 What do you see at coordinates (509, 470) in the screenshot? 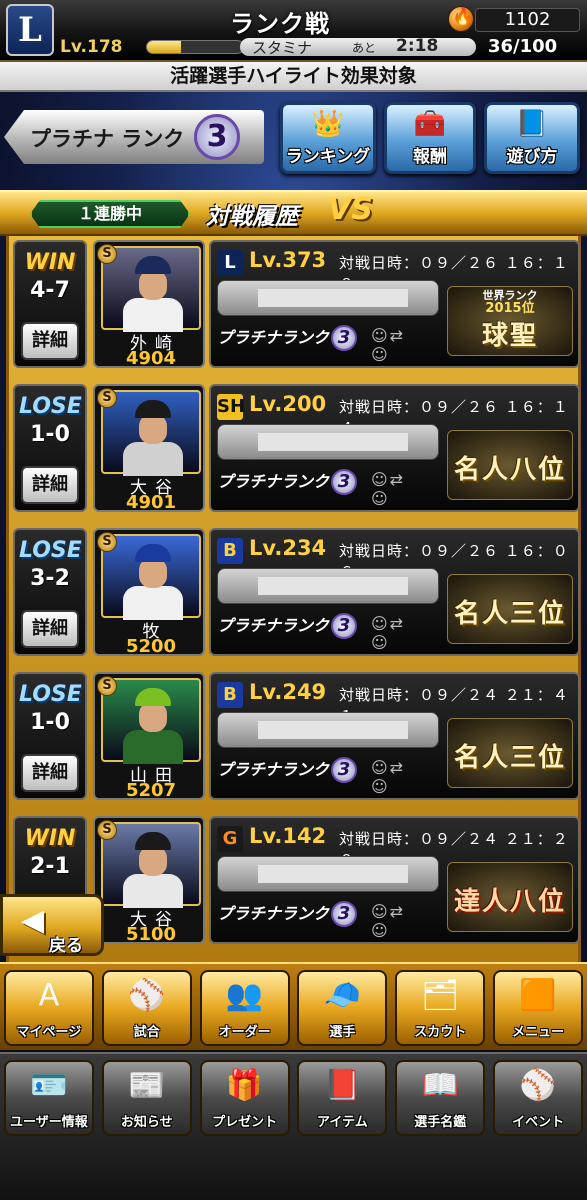
I see `opponent-title: 名人八位` at bounding box center [509, 470].